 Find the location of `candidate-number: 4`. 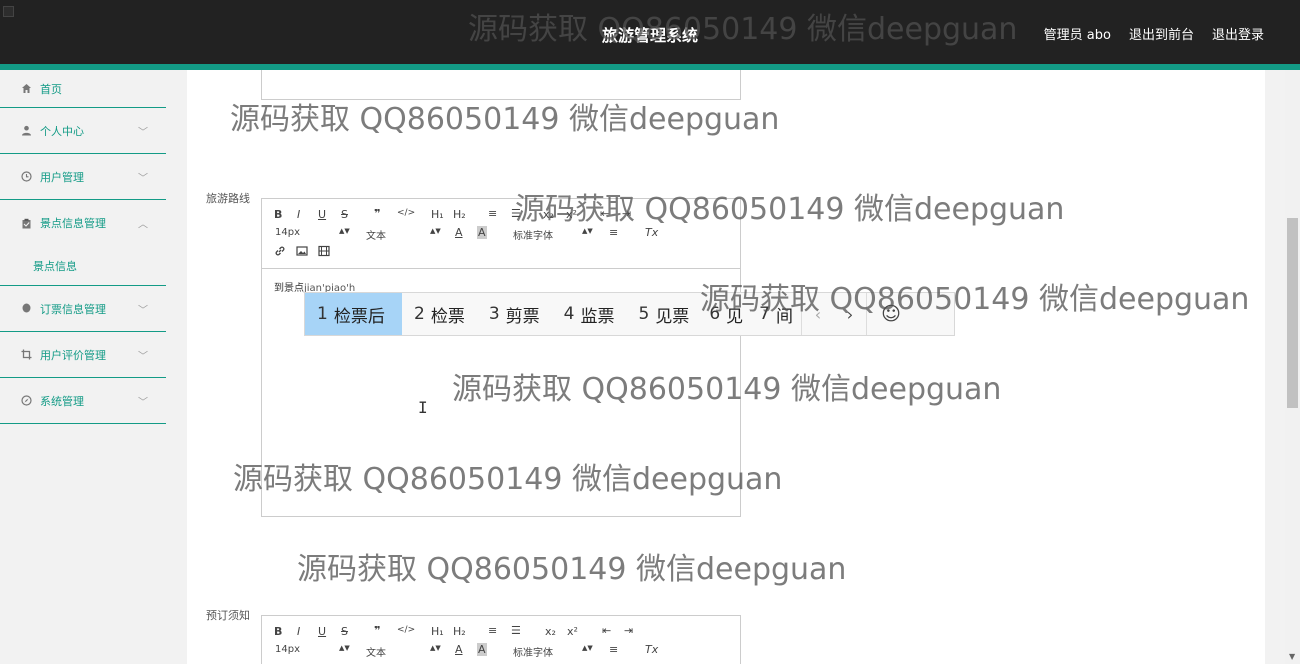

candidate-number: 4 is located at coordinates (569, 314).